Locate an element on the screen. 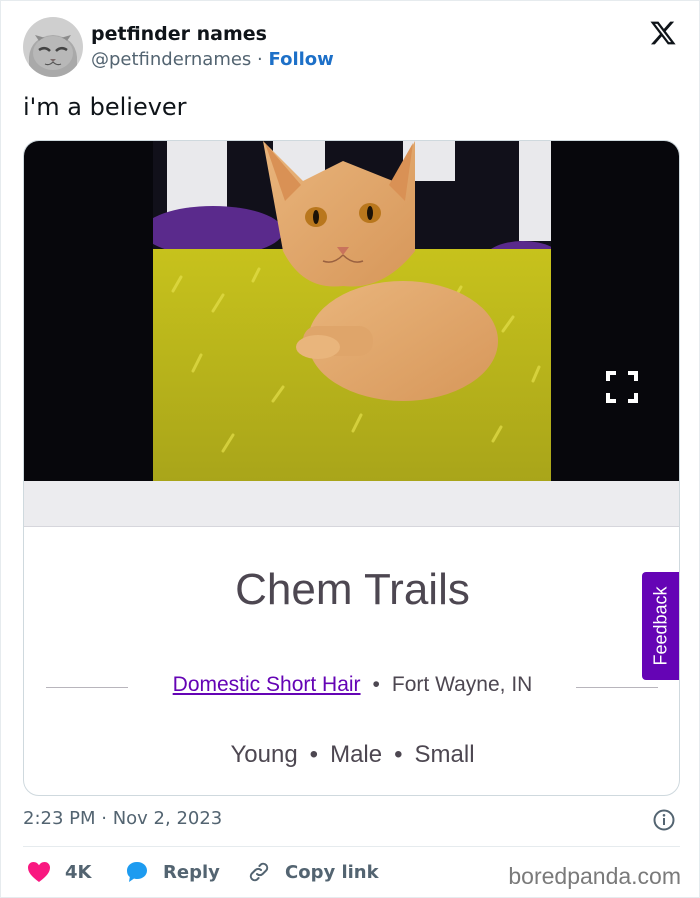  pet-attributes: Young • Male • Small is located at coordinates (351, 755).